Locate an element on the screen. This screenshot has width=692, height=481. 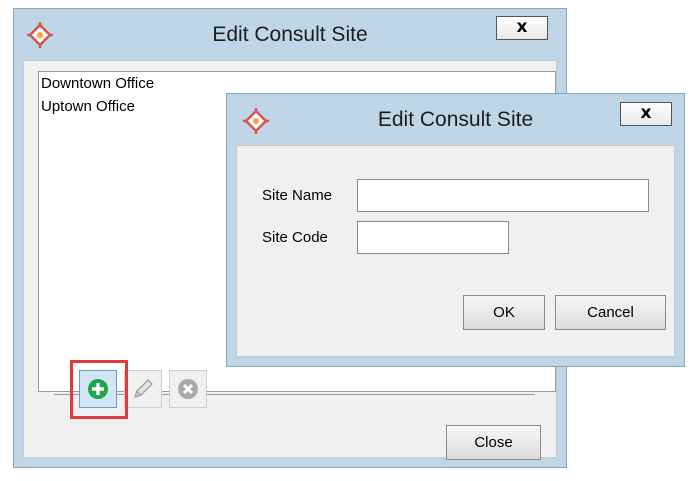
close-button: Close is located at coordinates (493, 442).